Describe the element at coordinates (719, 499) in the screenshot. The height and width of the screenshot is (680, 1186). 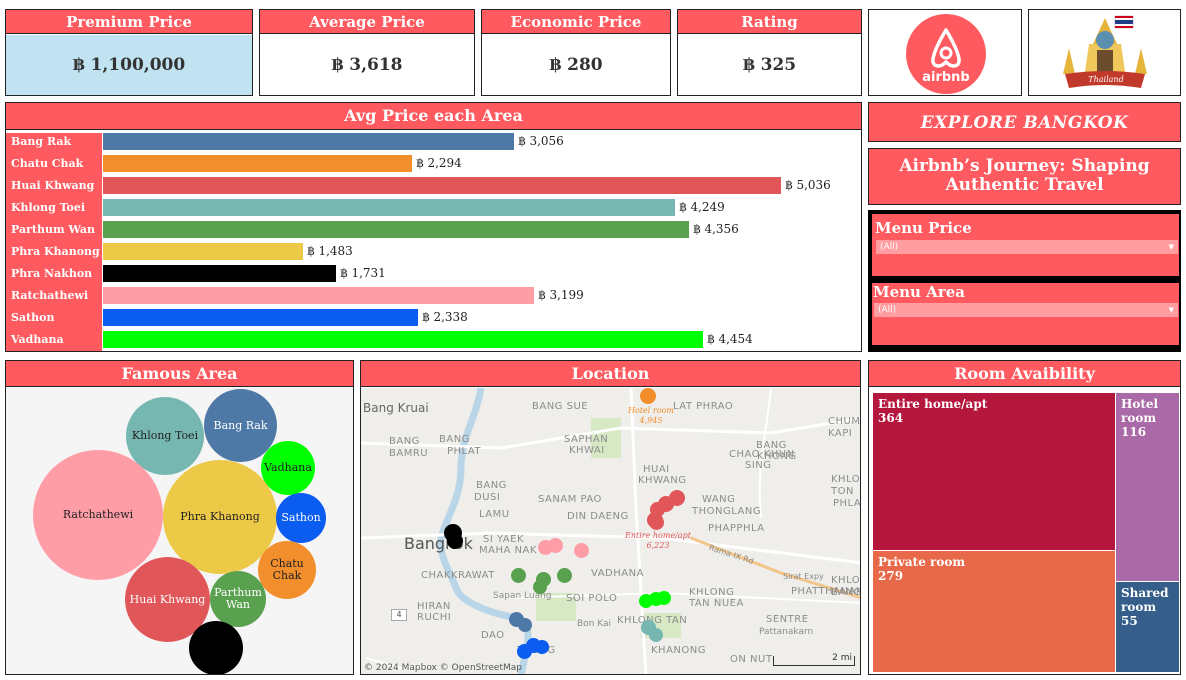
I see `map-label: WANG` at that location.